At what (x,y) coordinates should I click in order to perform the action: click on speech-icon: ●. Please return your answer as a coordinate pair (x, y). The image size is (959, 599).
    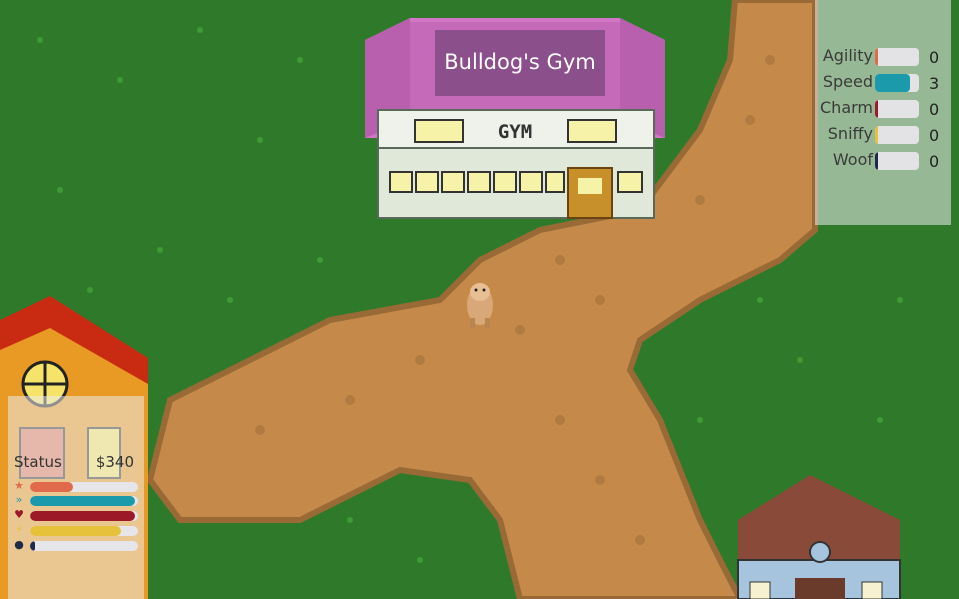
    Looking at the image, I should click on (19, 544).